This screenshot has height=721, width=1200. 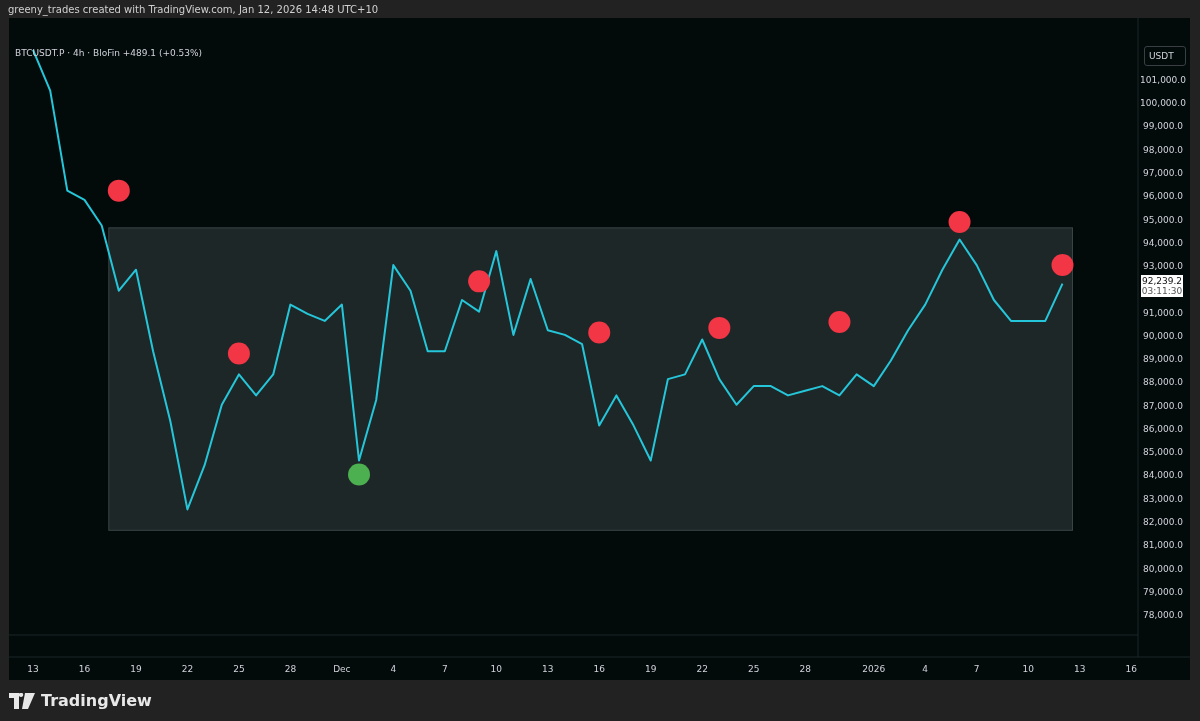 What do you see at coordinates (1163, 428) in the screenshot?
I see `axis-label: 86,000.0` at bounding box center [1163, 428].